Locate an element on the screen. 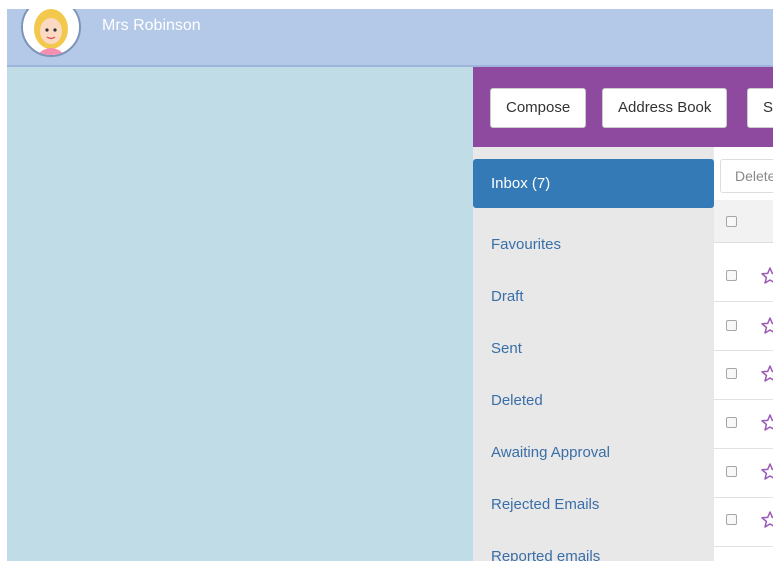  sidebar-item-reported-emails: Reported emails is located at coordinates (545, 554).